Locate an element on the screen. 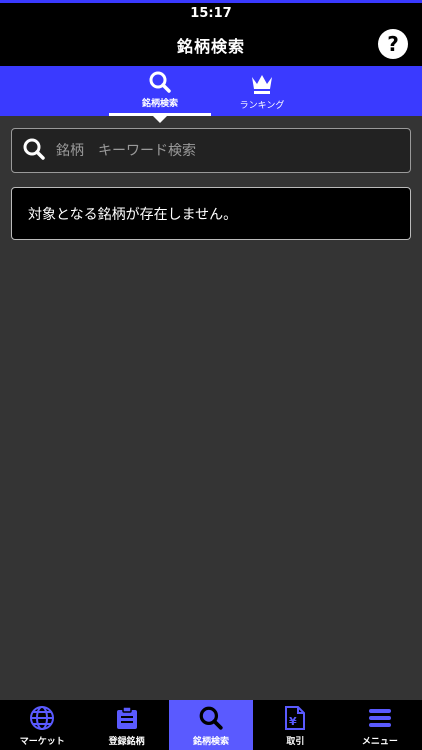  nav-stock-search: 銘柄検索 is located at coordinates (211, 725).